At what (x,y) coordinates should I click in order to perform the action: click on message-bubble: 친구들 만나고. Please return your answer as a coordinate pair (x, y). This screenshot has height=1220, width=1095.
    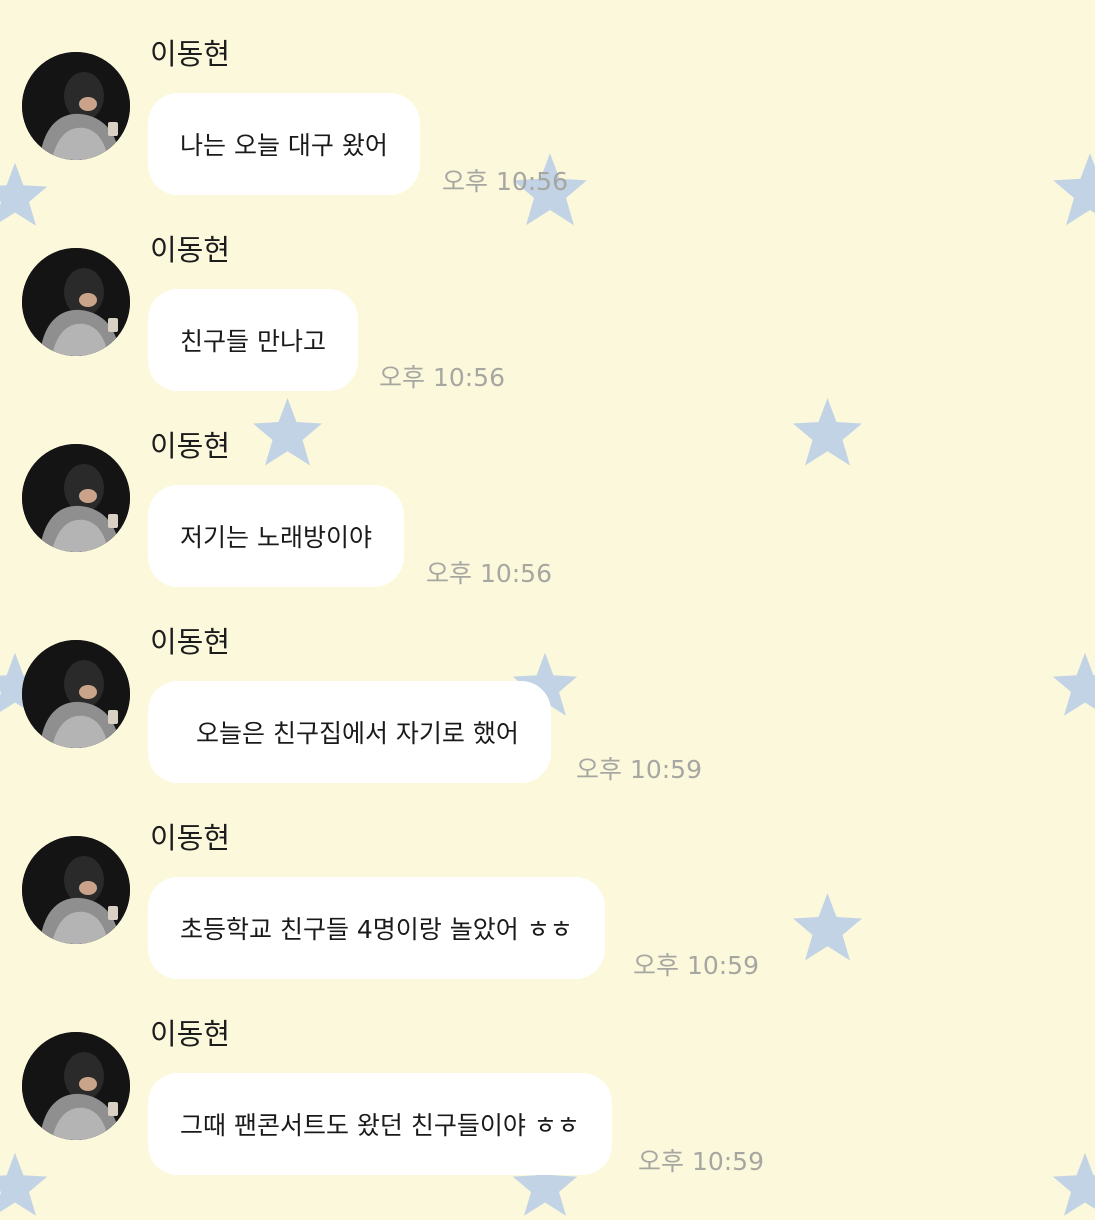
    Looking at the image, I should click on (253, 340).